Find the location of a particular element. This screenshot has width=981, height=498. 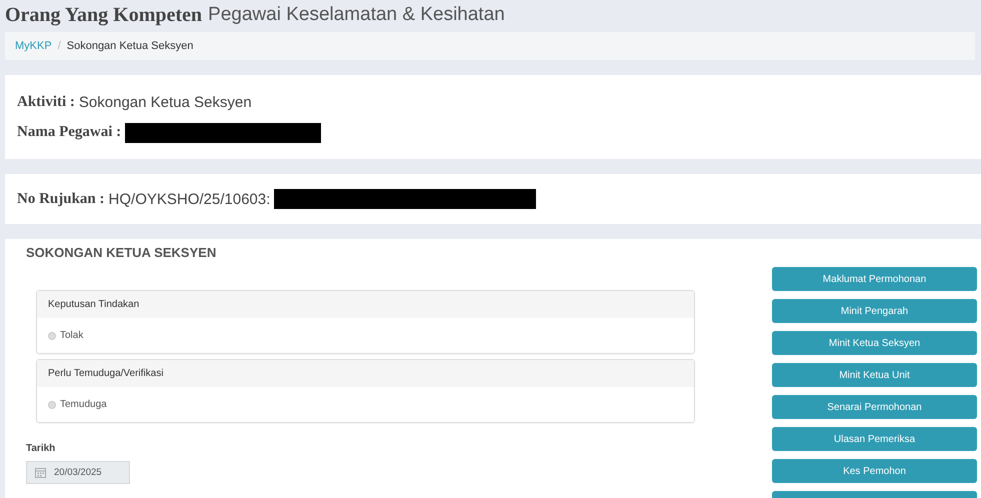

radio-label: Tolak is located at coordinates (72, 335).